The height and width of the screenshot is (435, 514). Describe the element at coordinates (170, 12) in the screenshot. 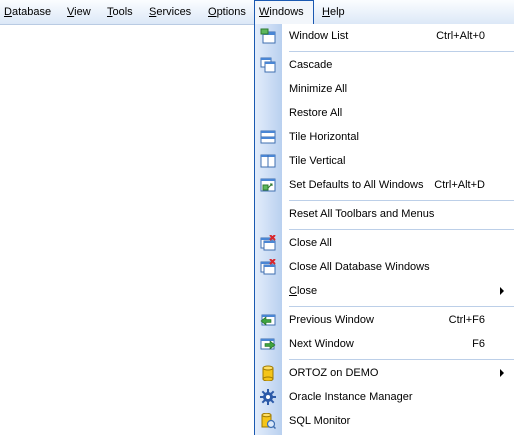

I see `menu-services: Services` at that location.